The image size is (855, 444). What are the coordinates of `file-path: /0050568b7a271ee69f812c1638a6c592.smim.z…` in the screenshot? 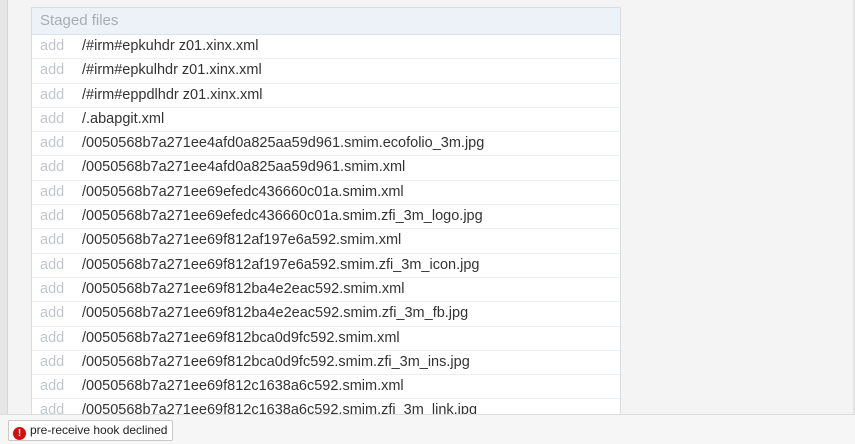 It's located at (280, 408).